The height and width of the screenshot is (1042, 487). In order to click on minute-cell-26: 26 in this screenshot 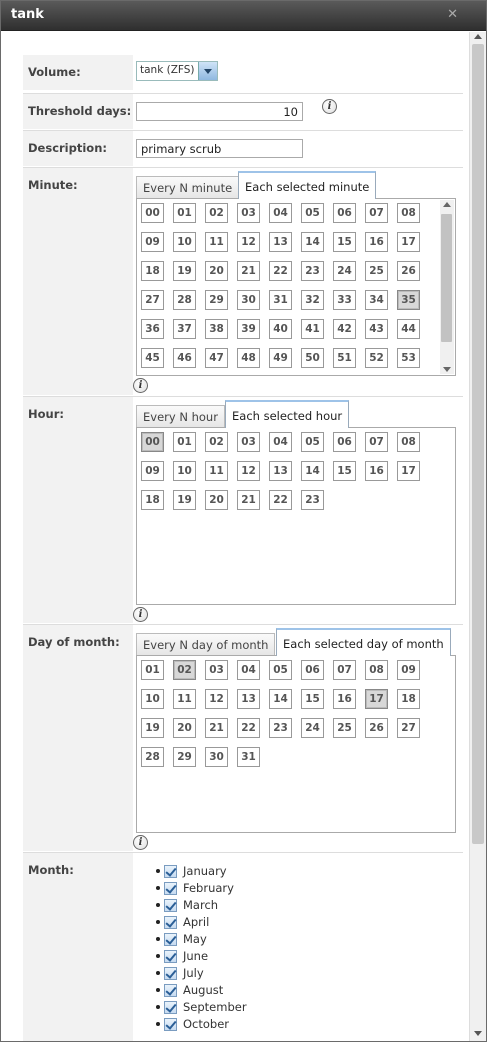, I will do `click(408, 271)`.